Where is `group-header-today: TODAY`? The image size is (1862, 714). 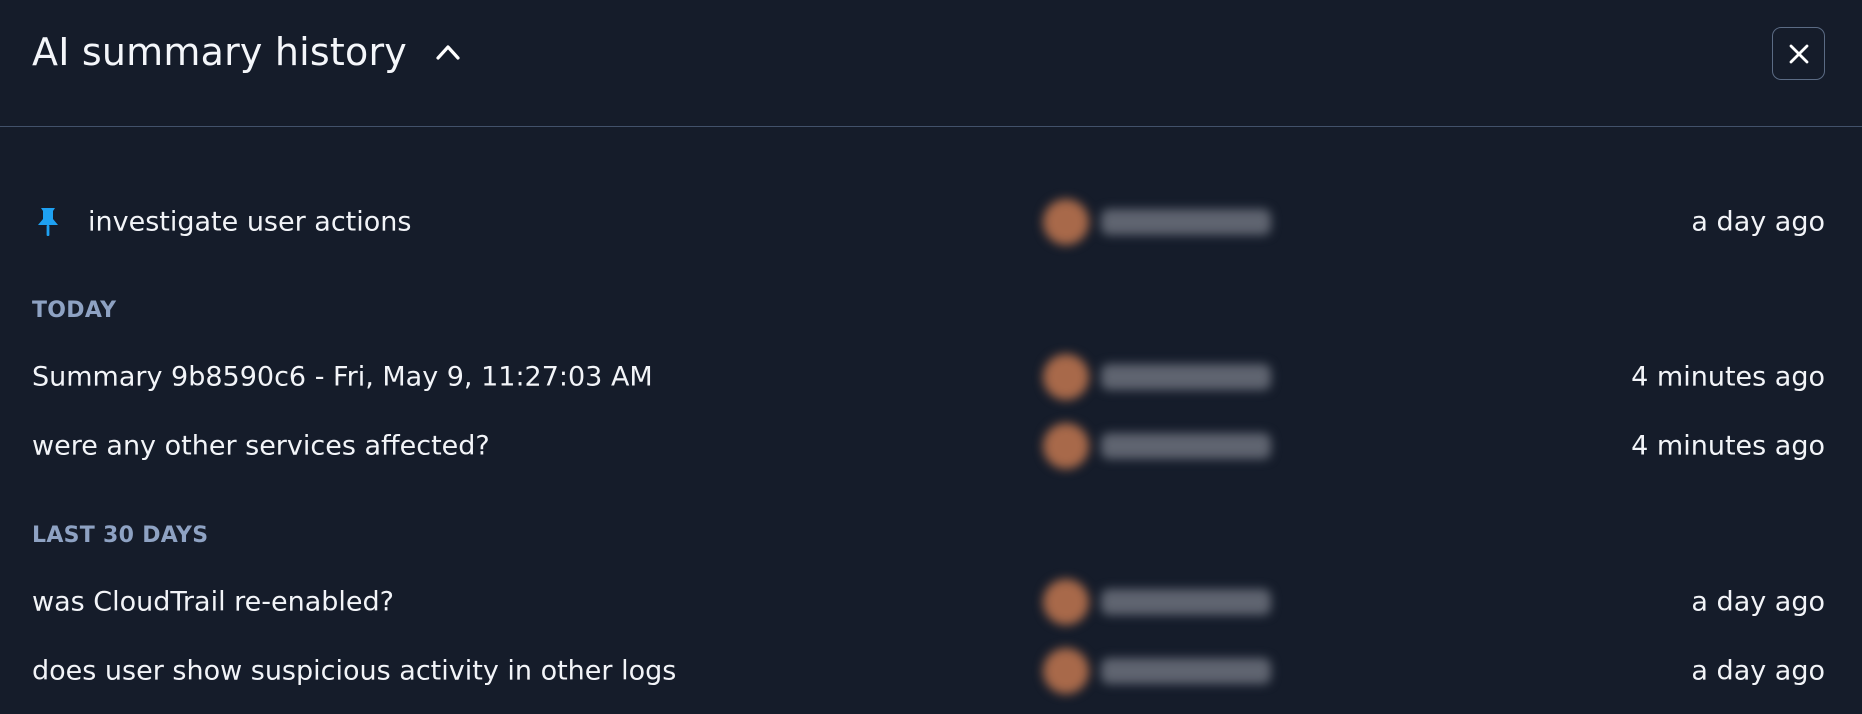
group-header-today: TODAY is located at coordinates (74, 310).